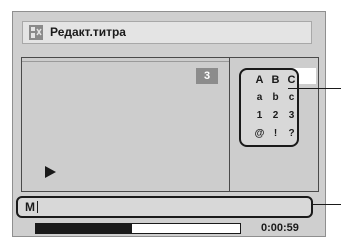 Image resolution: width=341 pixels, height=245 pixels. I want to click on callout-line-char-panel, so click(314, 88).